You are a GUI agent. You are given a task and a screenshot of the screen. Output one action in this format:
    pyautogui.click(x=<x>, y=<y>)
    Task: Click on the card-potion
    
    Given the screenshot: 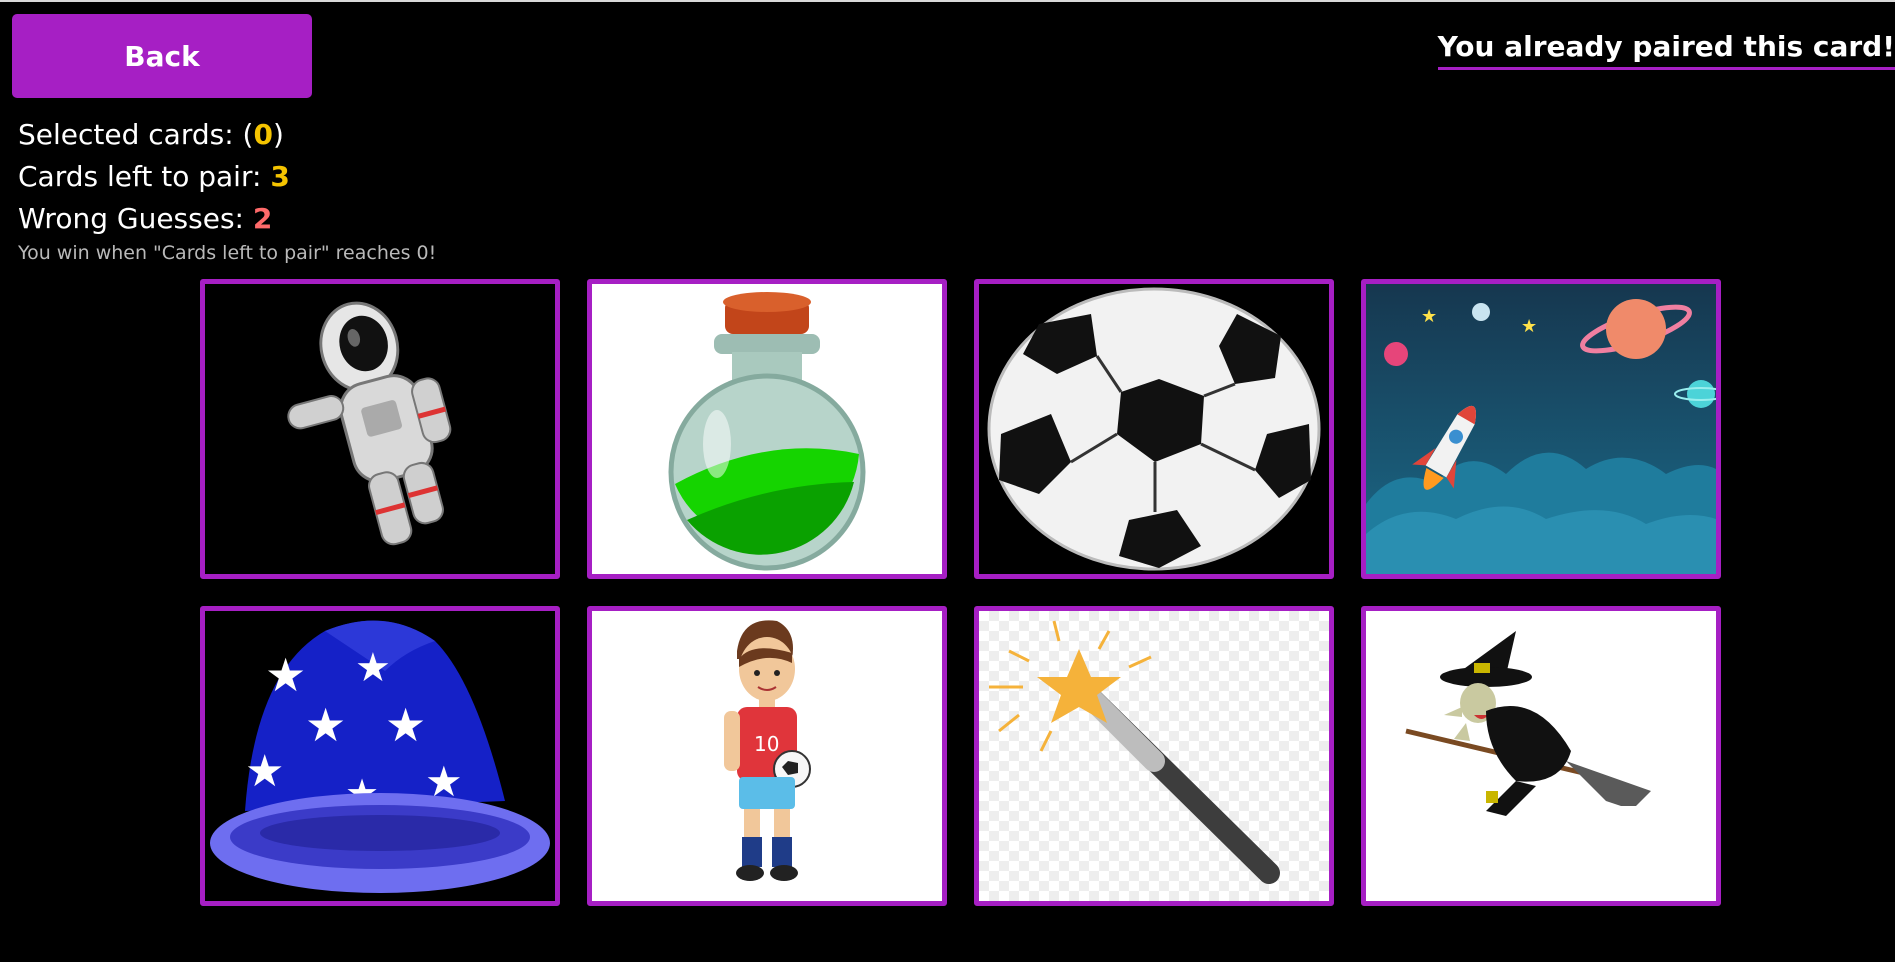 What is the action you would take?
    pyautogui.click(x=767, y=429)
    